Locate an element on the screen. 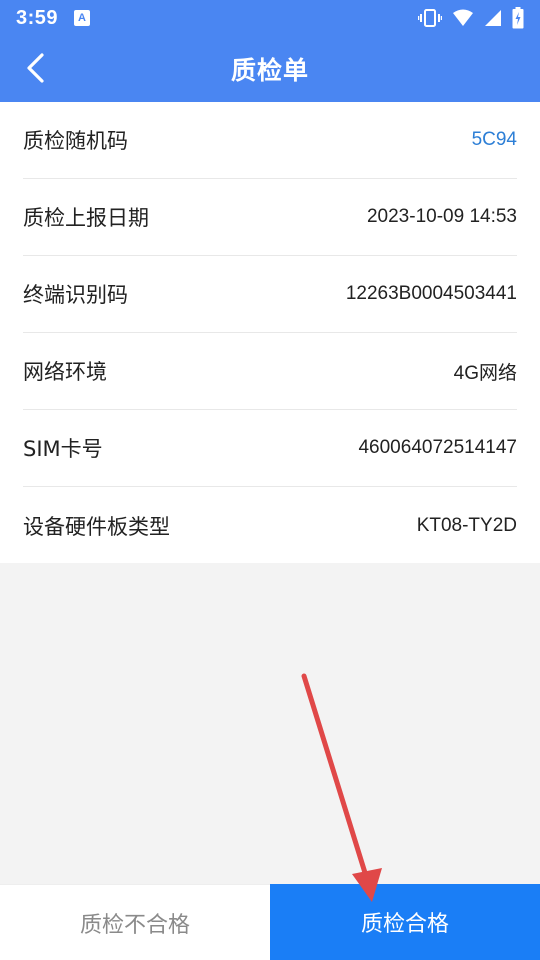 The height and width of the screenshot is (960, 540). list-item: 设备硬件板类型 KT08-TY2D is located at coordinates (270, 525).